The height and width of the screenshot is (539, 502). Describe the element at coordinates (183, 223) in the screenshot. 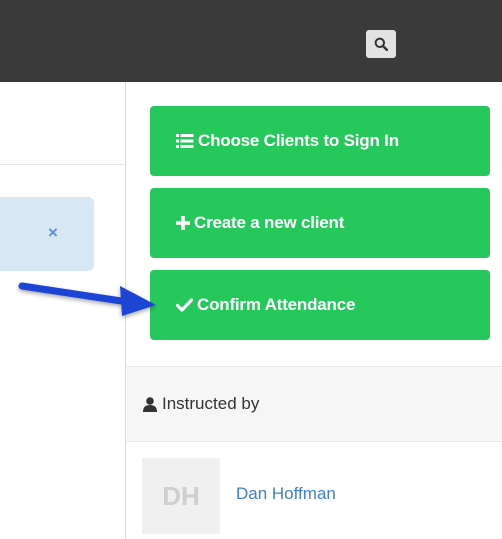

I see `plus-icon` at that location.